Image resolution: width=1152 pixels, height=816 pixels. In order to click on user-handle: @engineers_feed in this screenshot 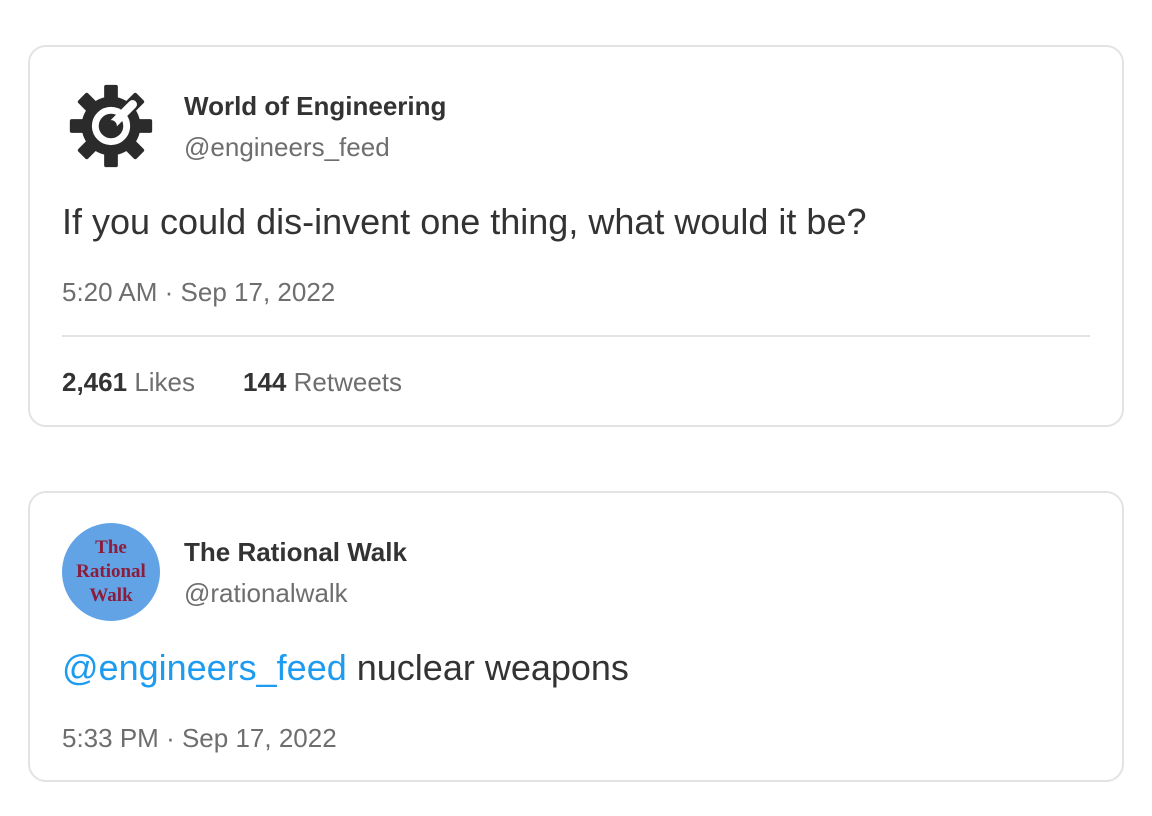, I will do `click(287, 147)`.